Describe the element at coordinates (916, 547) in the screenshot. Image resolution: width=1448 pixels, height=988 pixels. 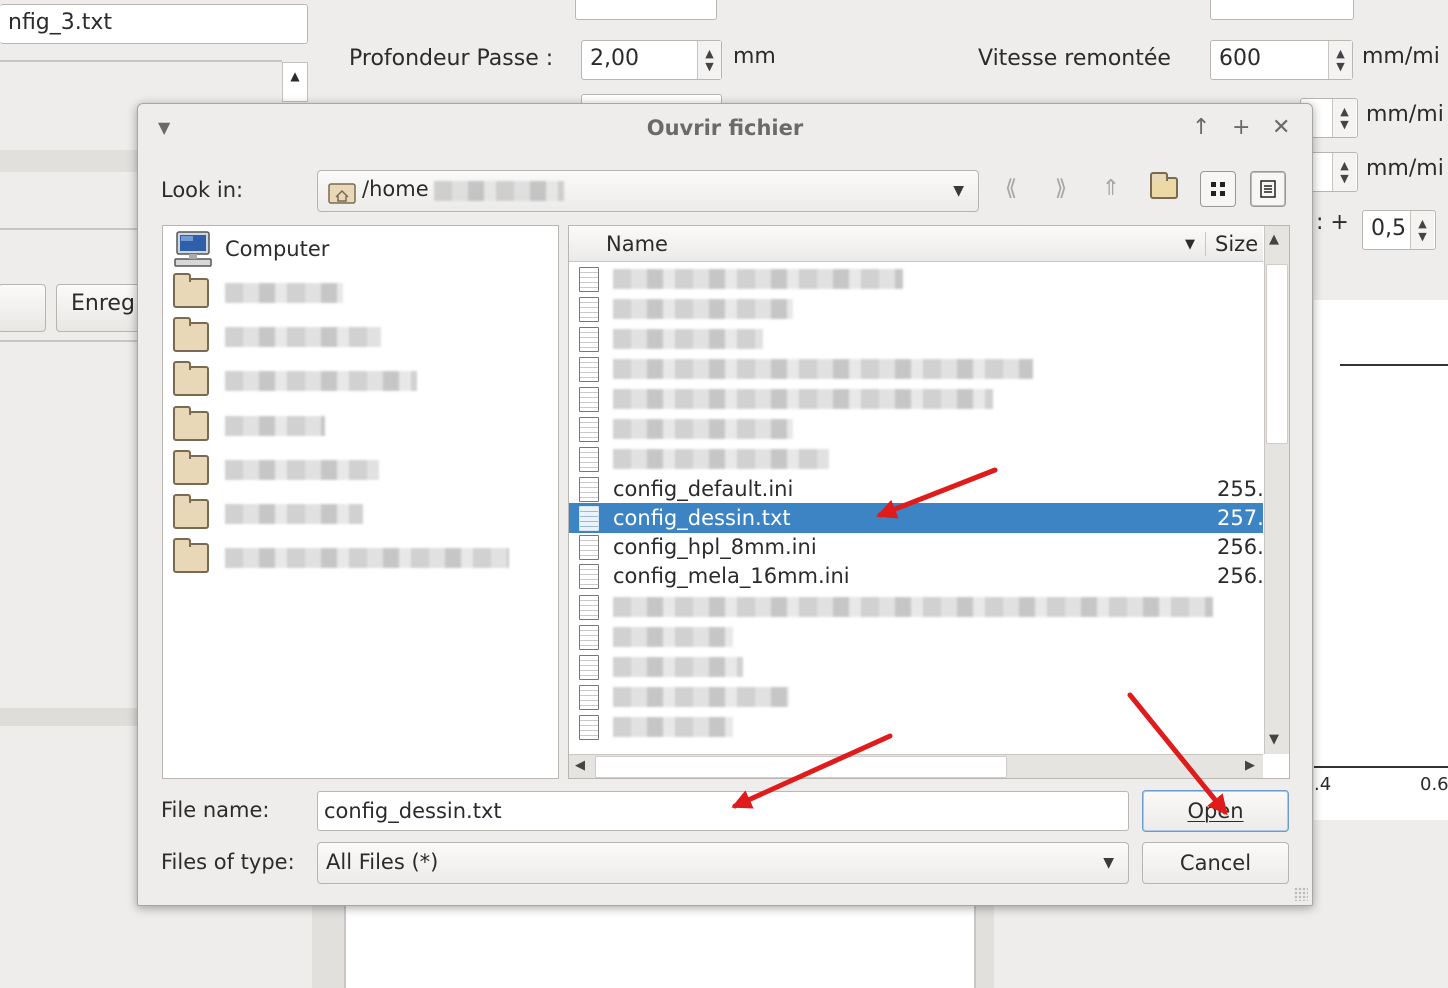
I see `file-row-config-hpl: config_hpl_8mm.ini 256.` at that location.